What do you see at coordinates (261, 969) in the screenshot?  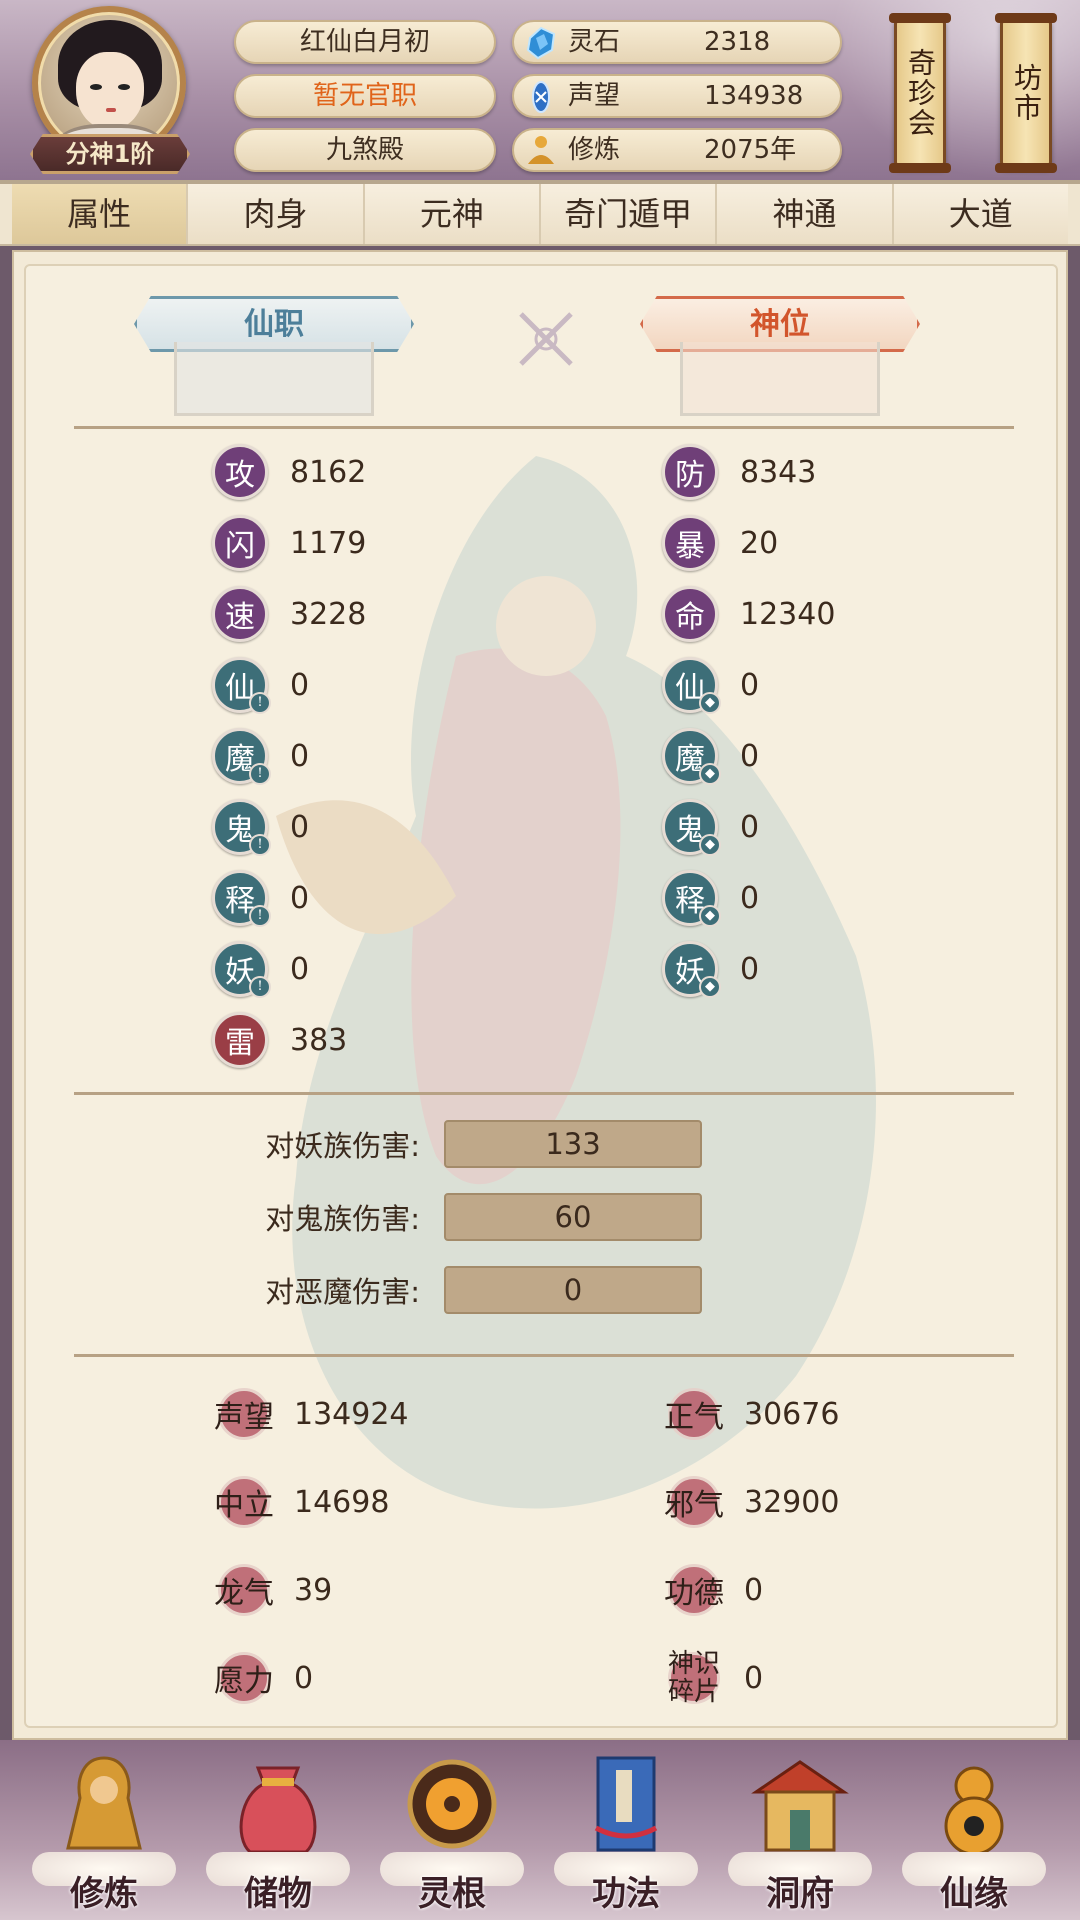 I see `stat-monster-attack: 妖! 0` at bounding box center [261, 969].